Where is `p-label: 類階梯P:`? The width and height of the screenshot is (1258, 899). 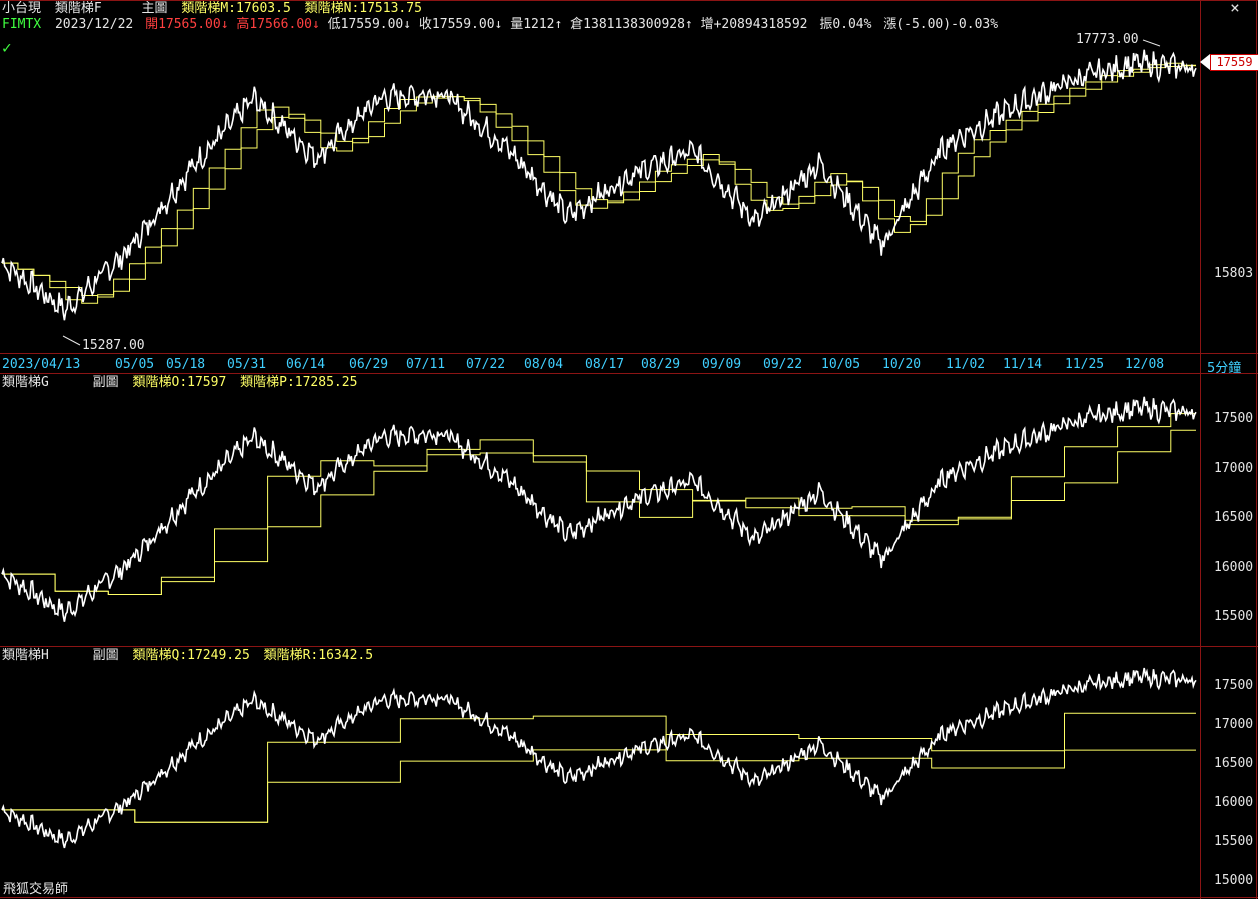
p-label: 類階梯P: is located at coordinates (267, 382).